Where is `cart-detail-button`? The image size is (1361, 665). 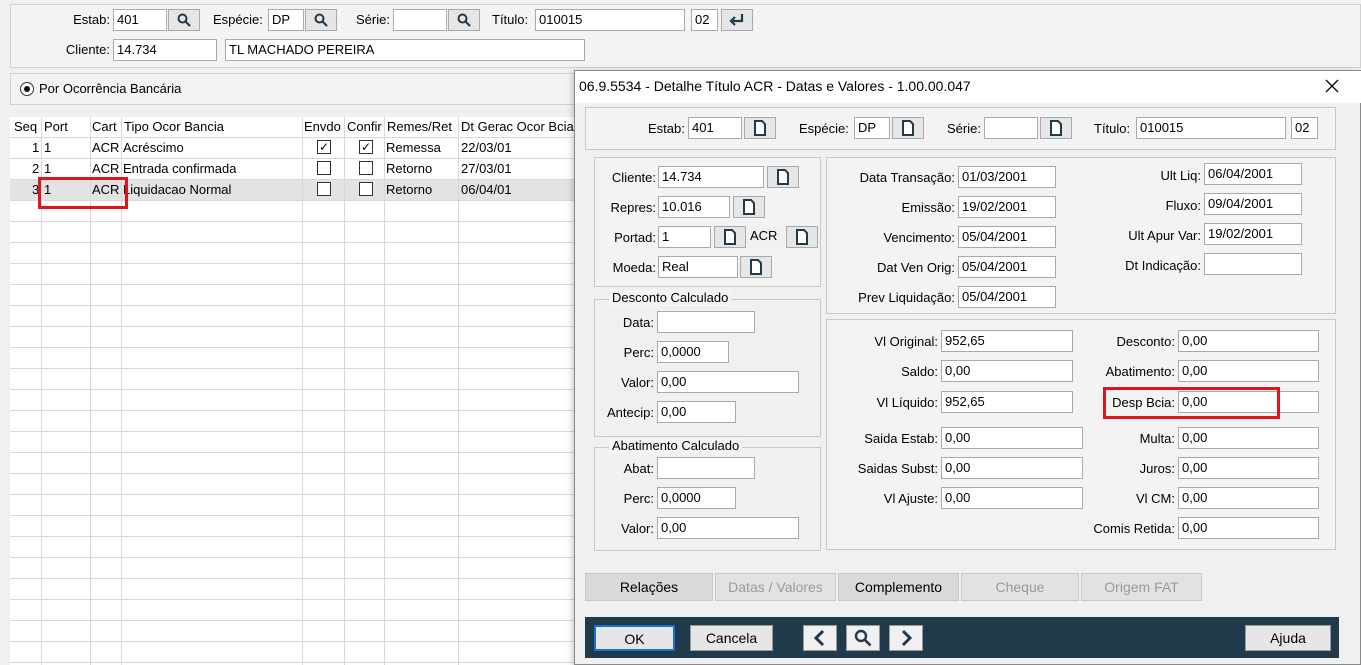 cart-detail-button is located at coordinates (802, 237).